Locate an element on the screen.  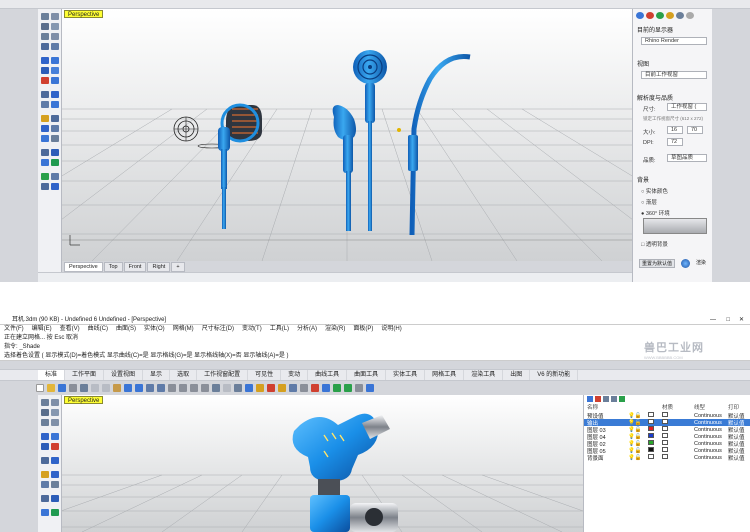
menu-surface: 曲面(S) is located at coordinates (126, 329).